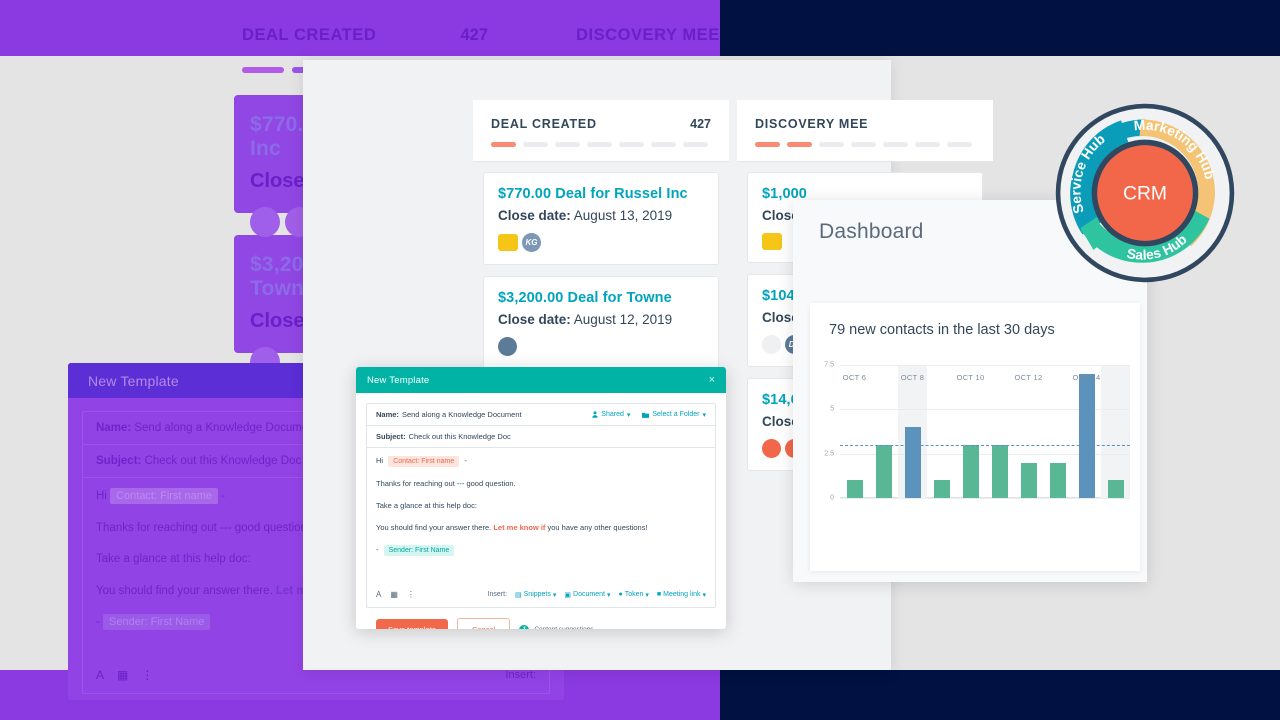 The width and height of the screenshot is (1280, 720). I want to click on calendar-icon: ■, so click(659, 594).